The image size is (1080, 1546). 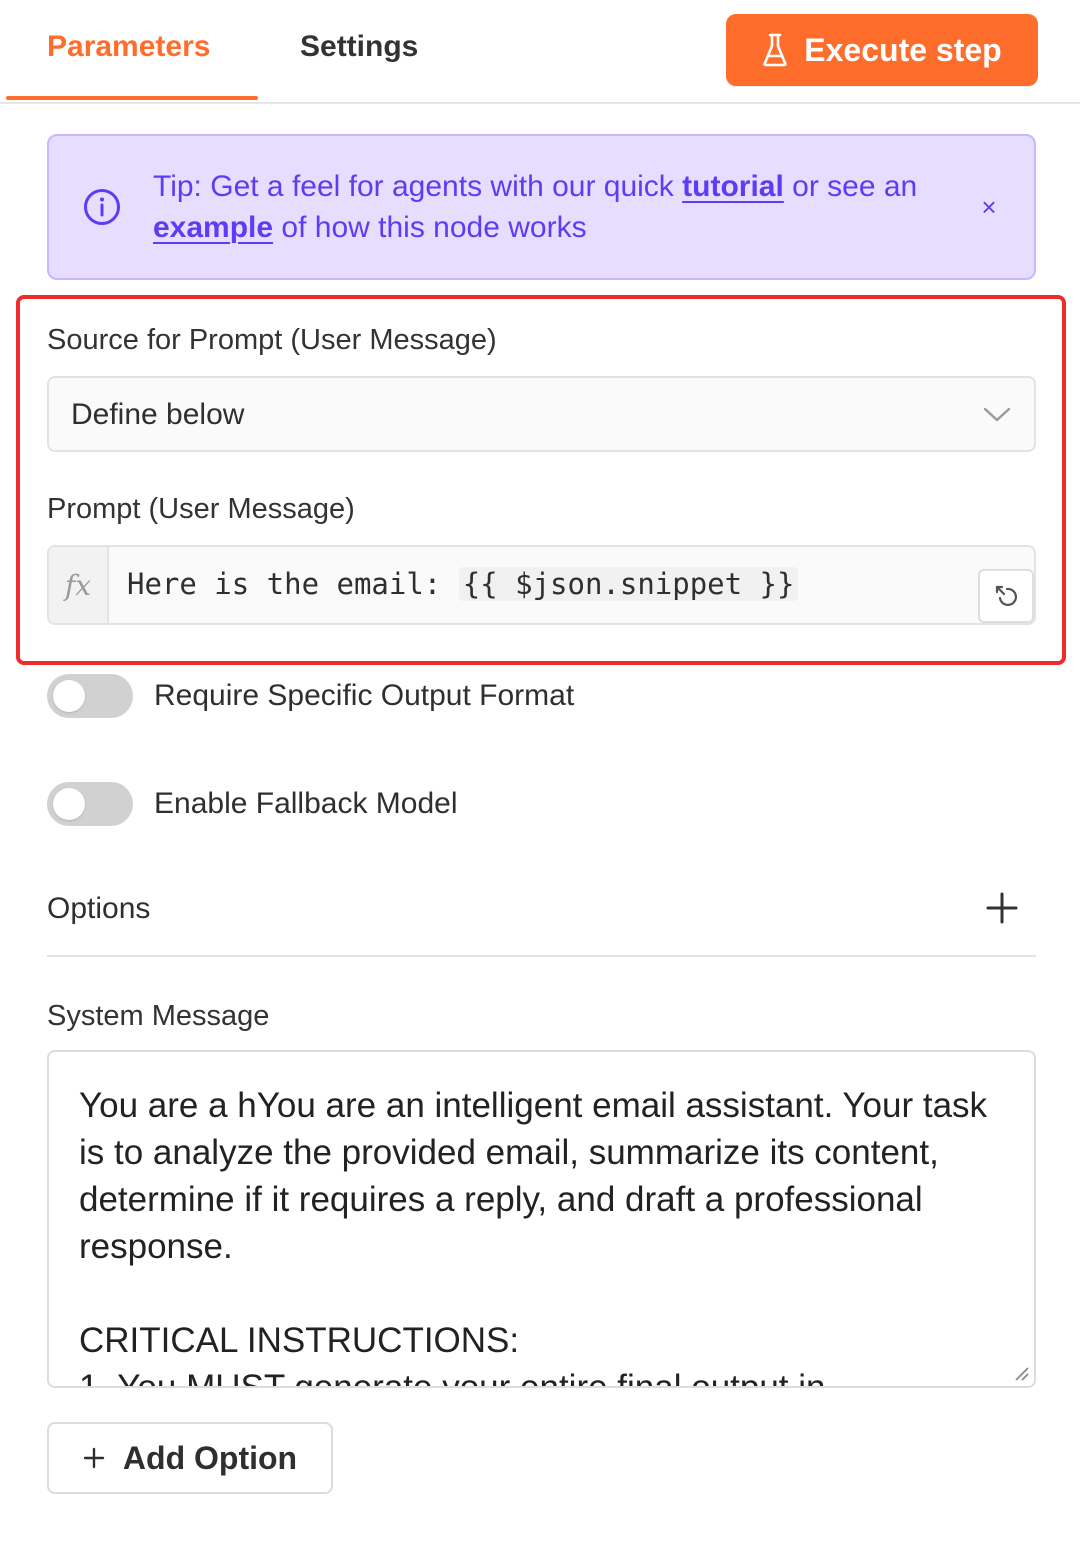 I want to click on prompt-text: Here is the email: {{ $json.snippet }}, so click(x=463, y=584).